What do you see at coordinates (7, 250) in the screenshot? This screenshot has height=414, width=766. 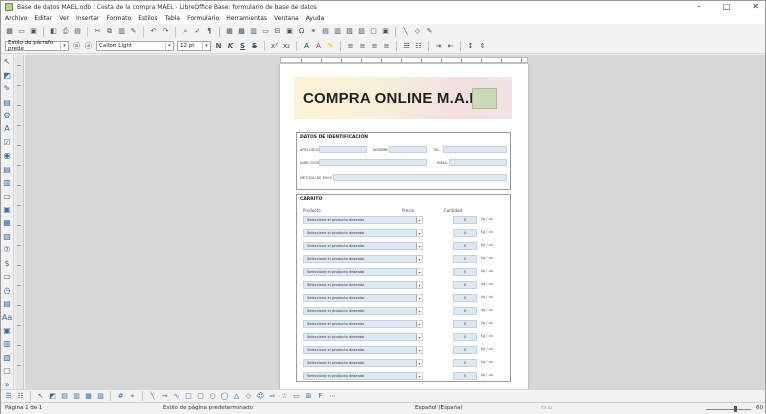 I see `numeric-field-icon: ⑦` at bounding box center [7, 250].